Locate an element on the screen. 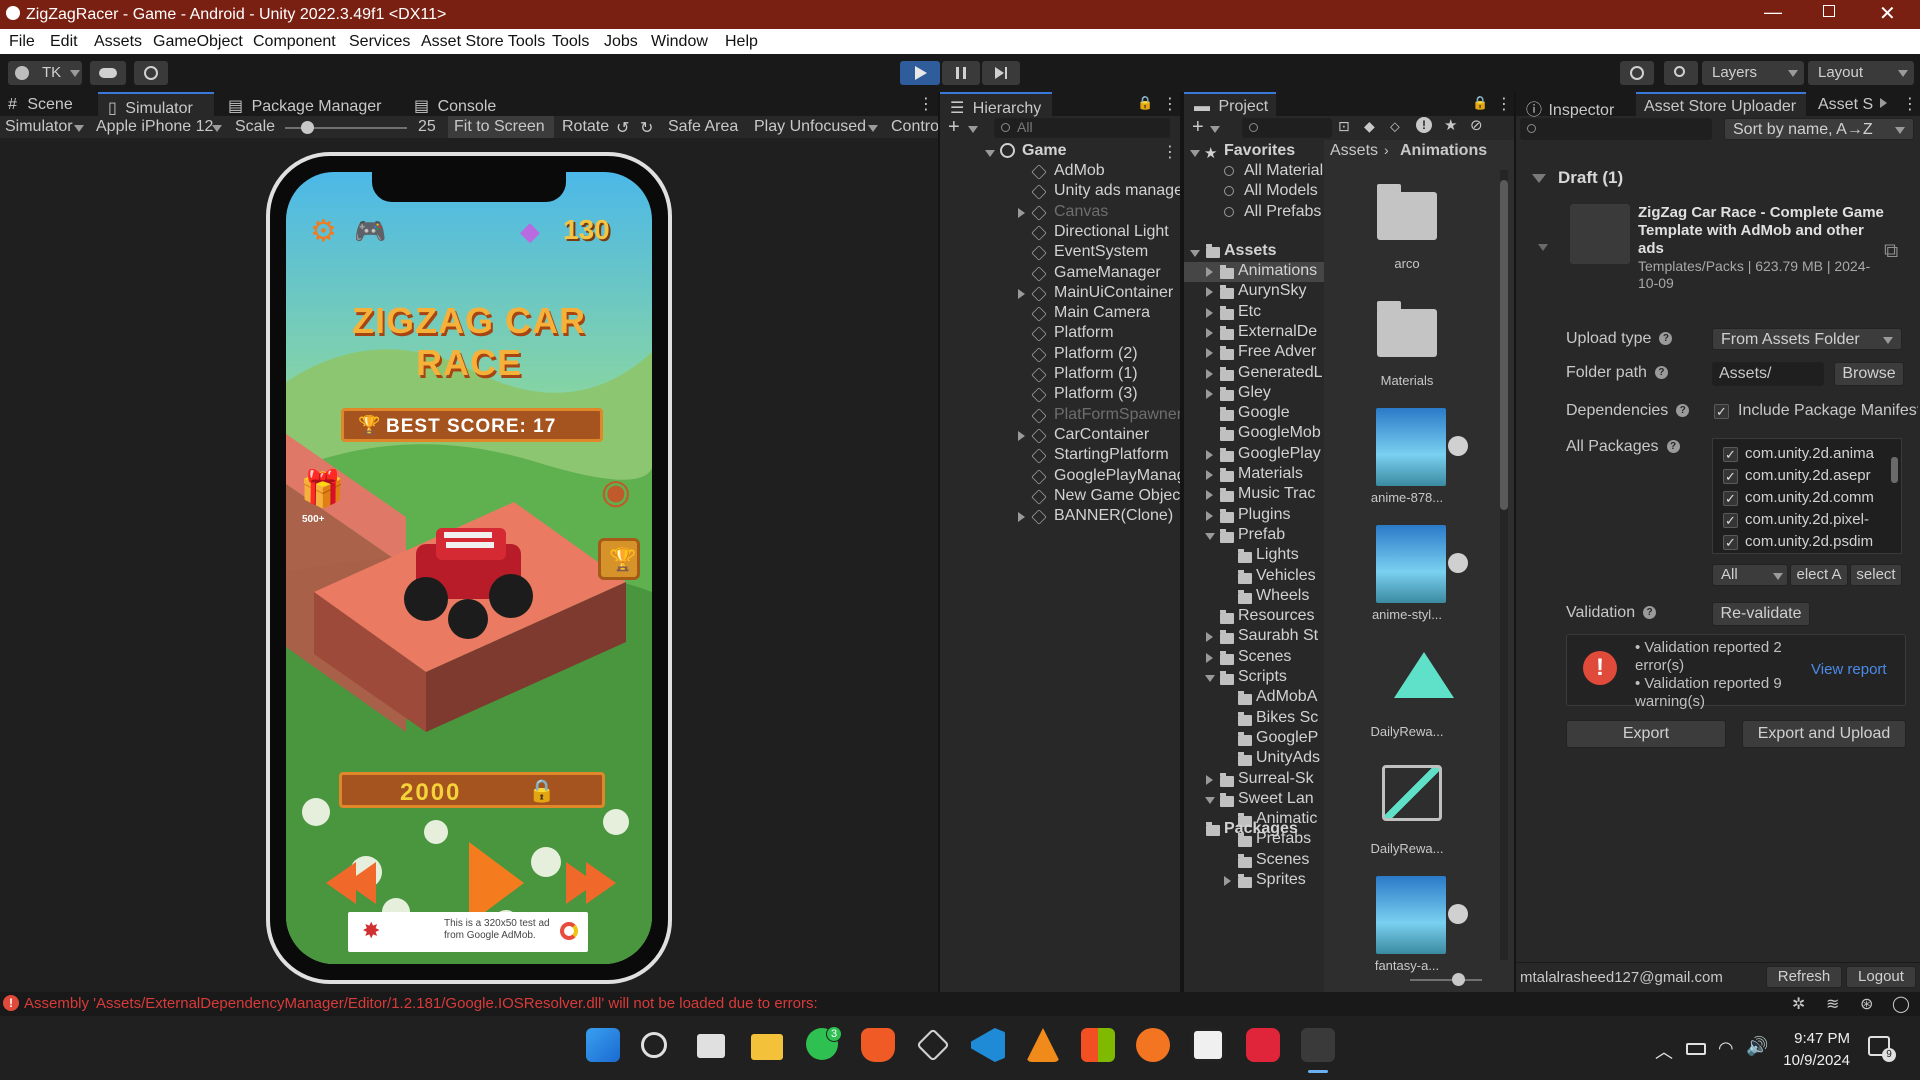 This screenshot has height=1080, width=1920. microsoft-store-icon is located at coordinates (1098, 1045).